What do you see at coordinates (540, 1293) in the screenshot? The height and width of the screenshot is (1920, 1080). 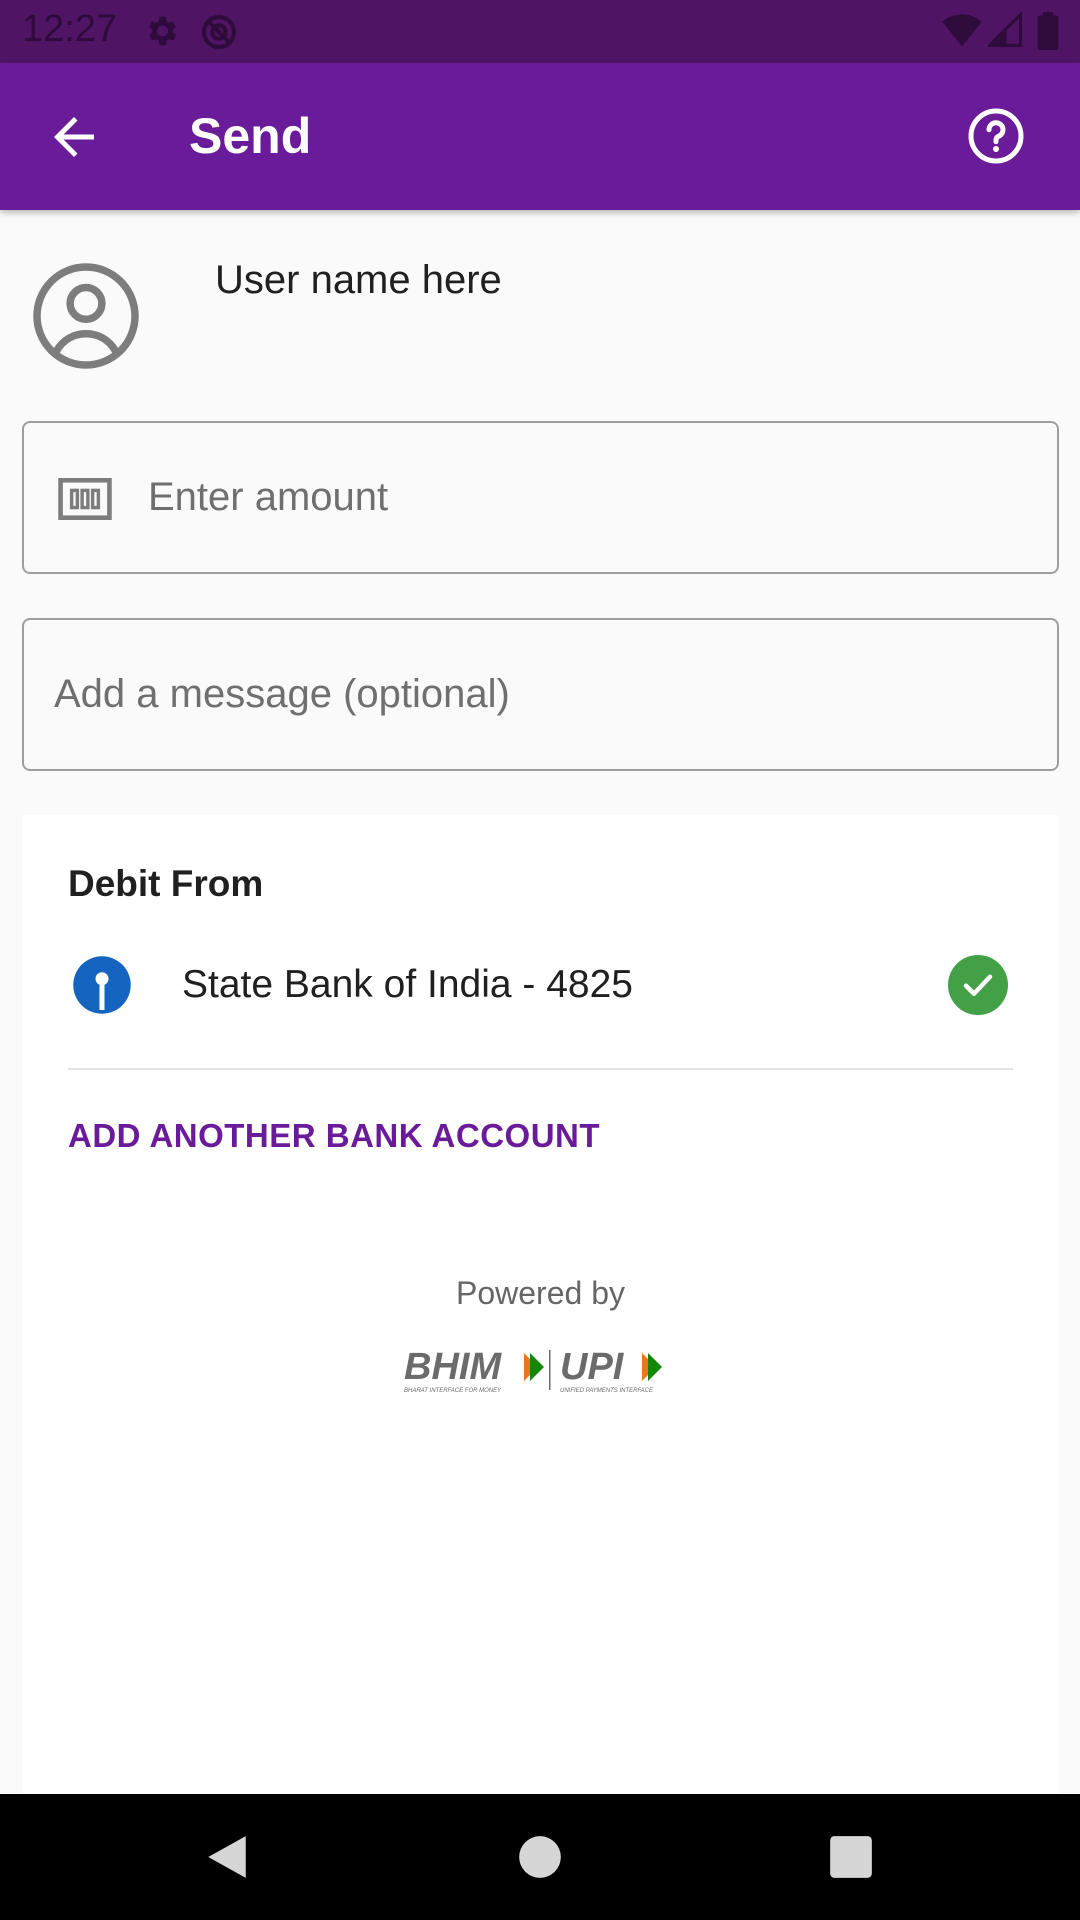 I see `powered-by-label: Powered by` at bounding box center [540, 1293].